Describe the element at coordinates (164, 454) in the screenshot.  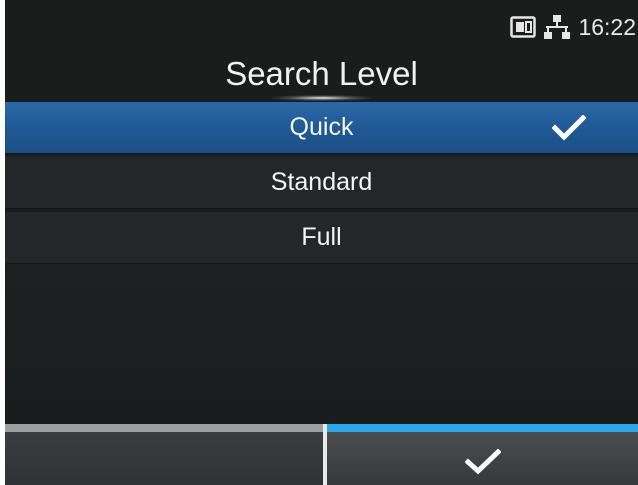
I see `softkey-left` at that location.